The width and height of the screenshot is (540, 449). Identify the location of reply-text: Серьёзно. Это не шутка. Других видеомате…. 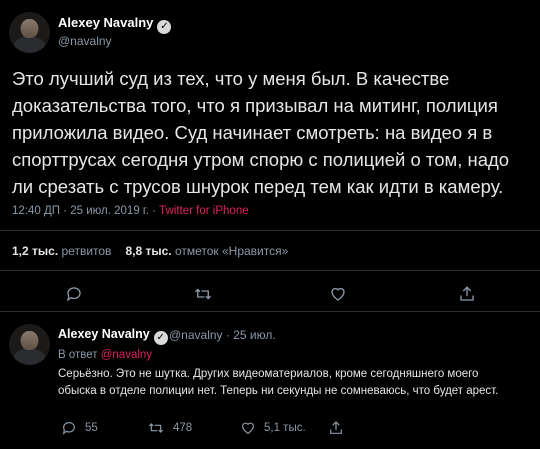
(278, 382).